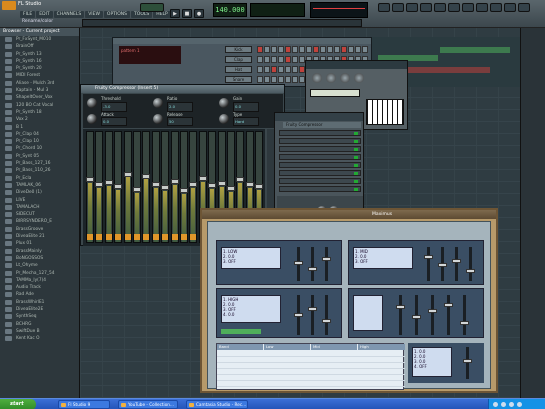 This screenshot has width=545, height=409. Describe the element at coordinates (39, 185) in the screenshot. I see `browser-item: TAMLAK_06` at that location.